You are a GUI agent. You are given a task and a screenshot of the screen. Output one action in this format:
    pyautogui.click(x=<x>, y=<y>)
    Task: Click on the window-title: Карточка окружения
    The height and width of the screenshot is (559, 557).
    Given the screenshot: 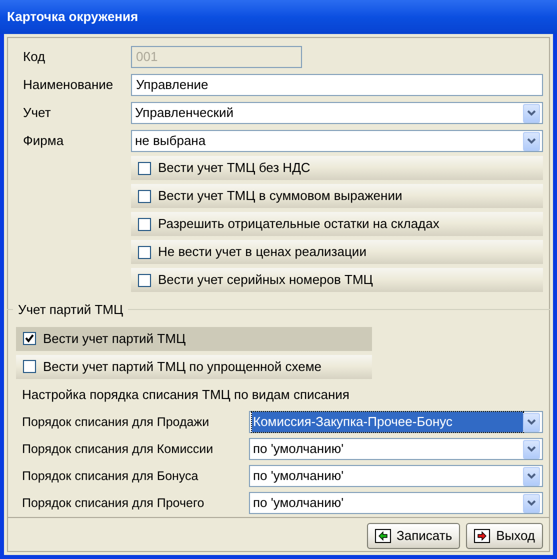 What is the action you would take?
    pyautogui.click(x=72, y=17)
    